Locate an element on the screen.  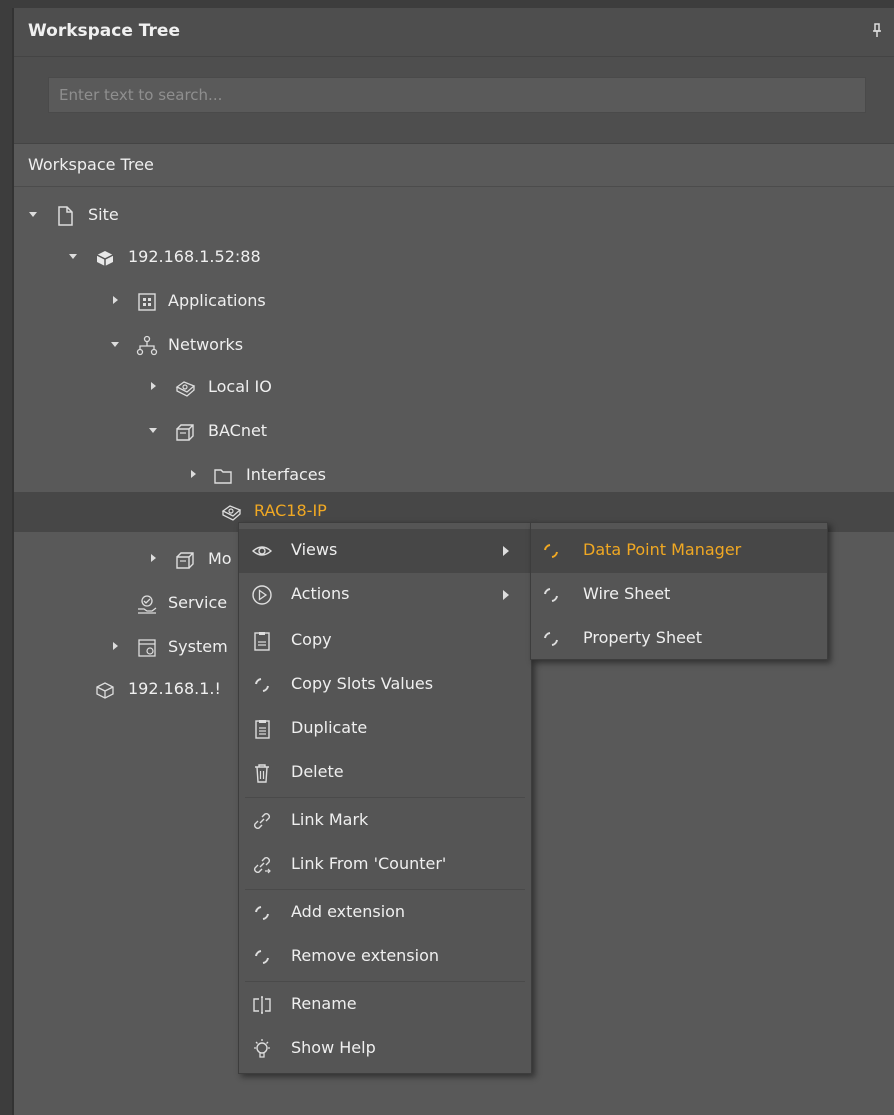
menu-item-label: Show Help is located at coordinates (333, 1047).